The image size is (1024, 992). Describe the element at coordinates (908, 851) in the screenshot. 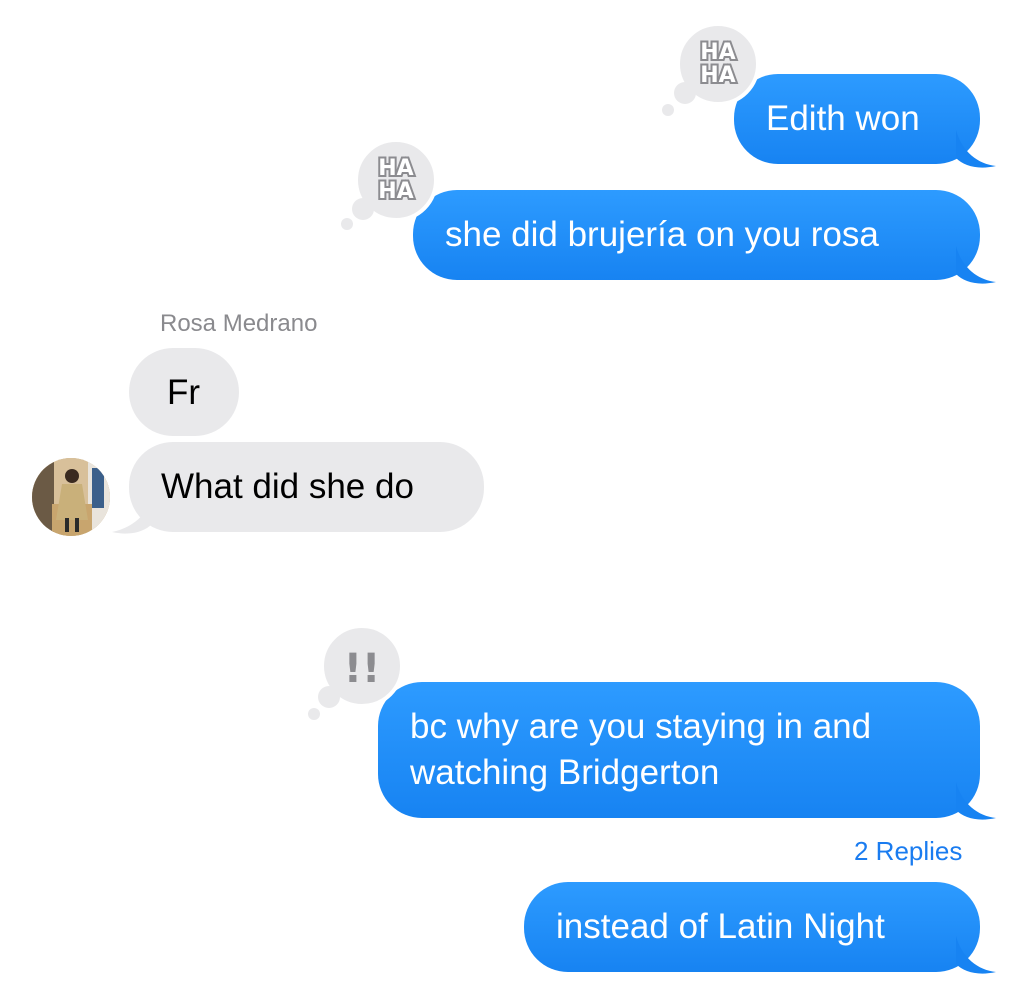

I see `replies-link: 2 Replies` at that location.